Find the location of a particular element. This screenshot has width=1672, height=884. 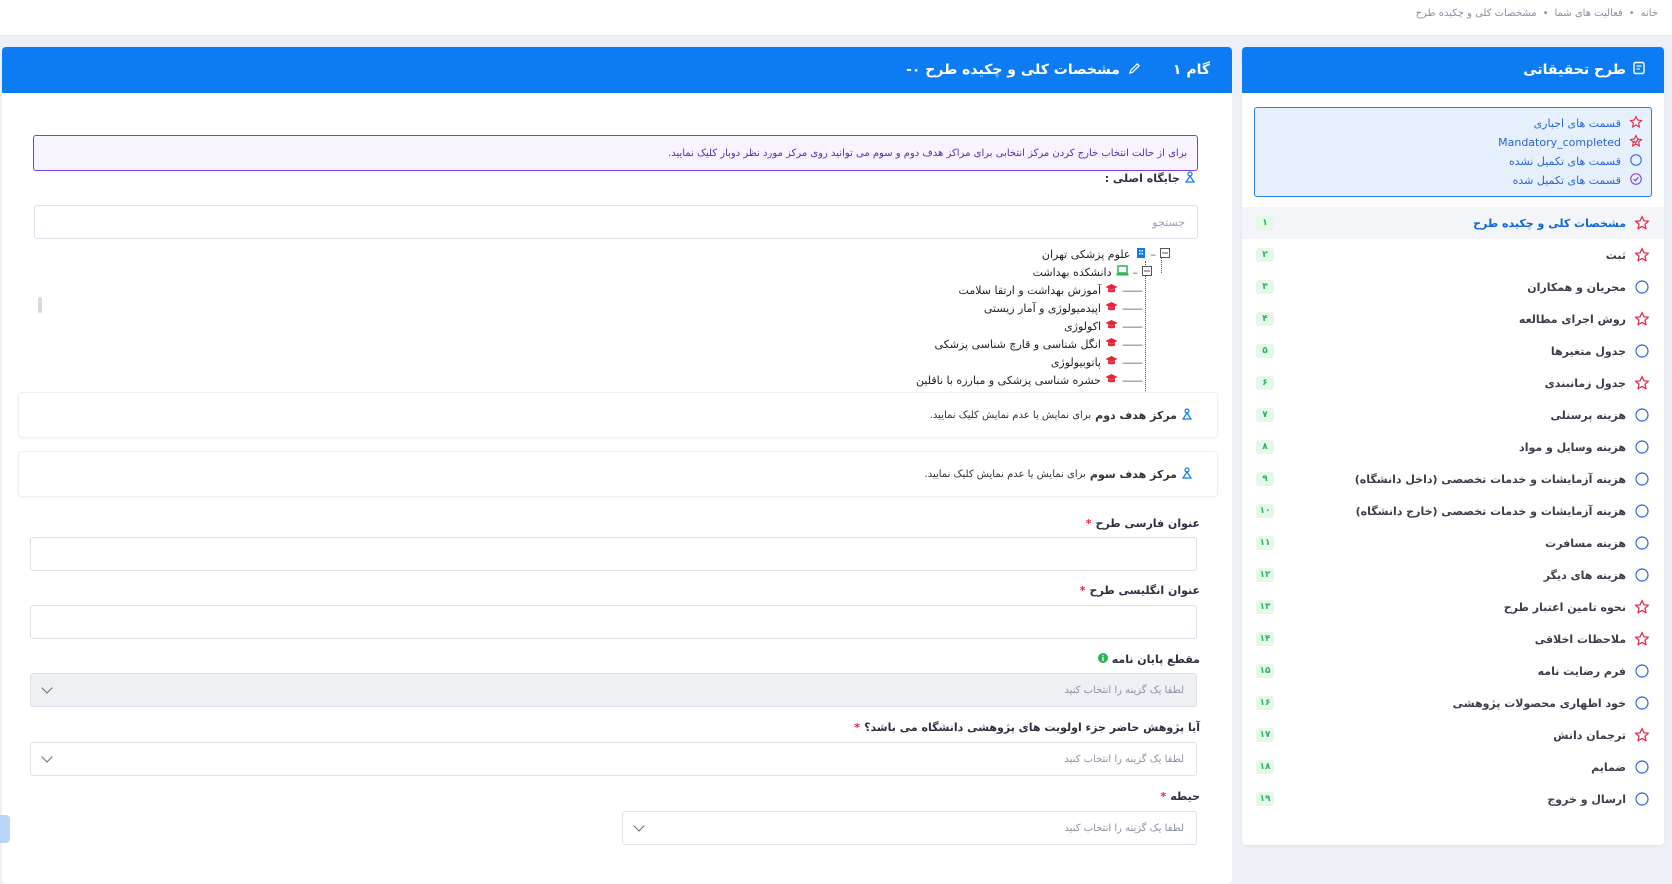

sidebar-step-label: ترجمان دانش is located at coordinates (1589, 735).